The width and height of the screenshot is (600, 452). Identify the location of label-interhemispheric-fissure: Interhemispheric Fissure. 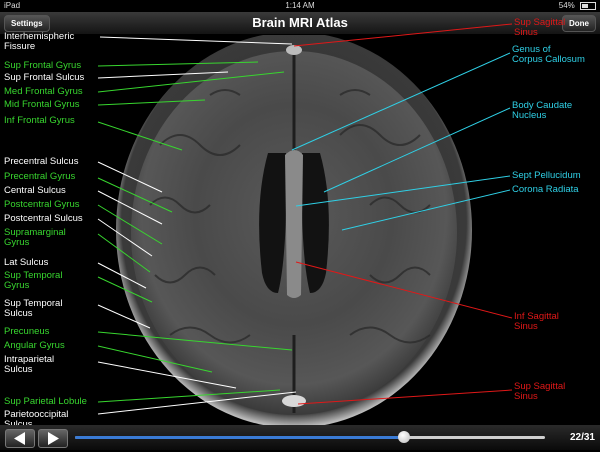
(39, 41).